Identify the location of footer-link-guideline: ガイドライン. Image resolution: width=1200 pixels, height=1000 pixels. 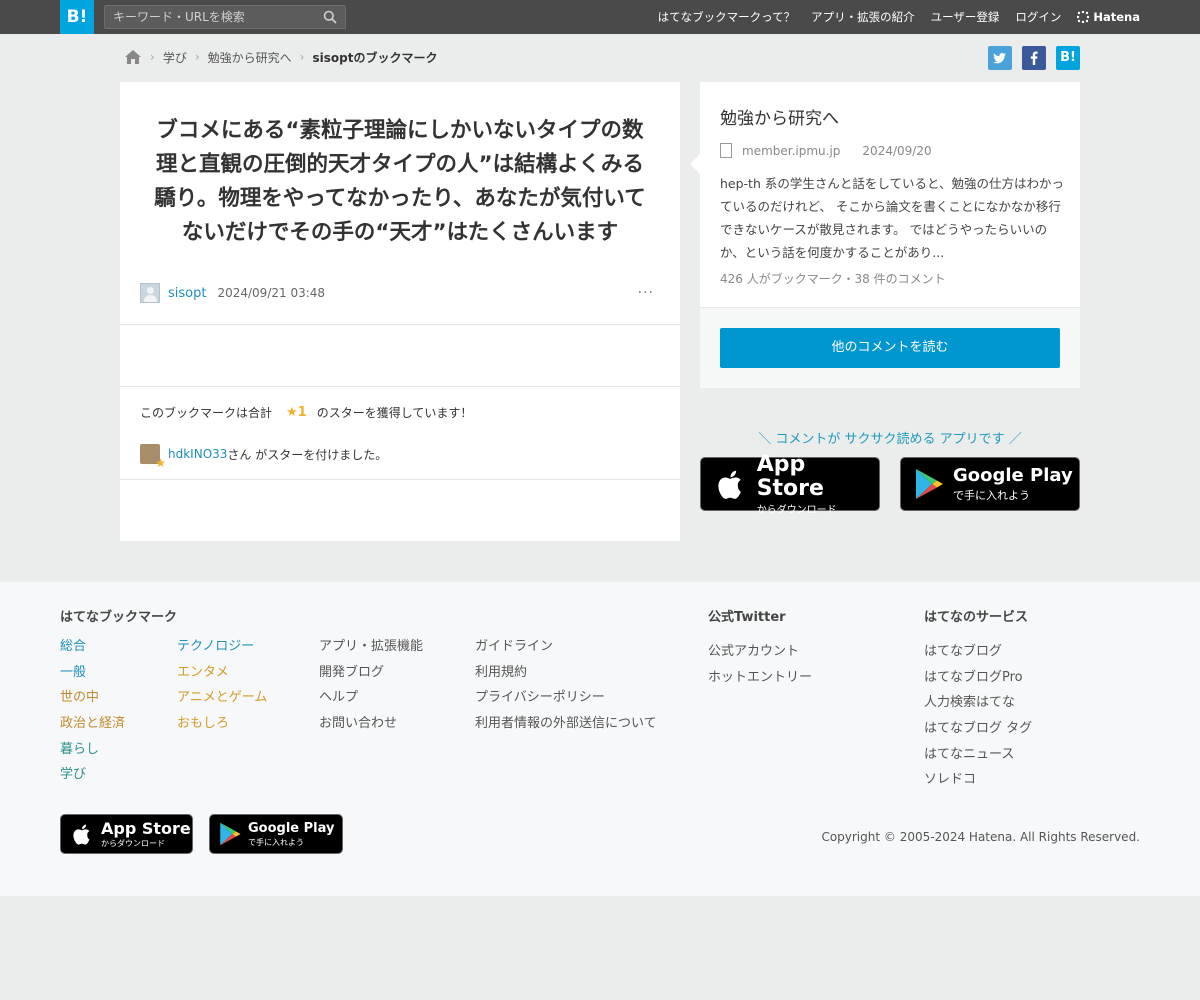
(514, 646).